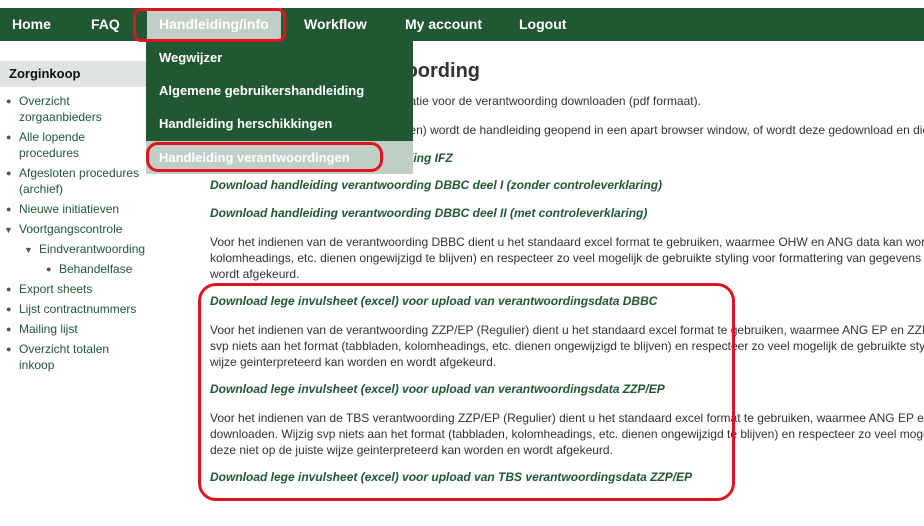 The width and height of the screenshot is (924, 526). I want to click on sidebar-item-overzicht-zorgaanbieders: ● Overzicht zorgaanbieders, so click(73, 109).